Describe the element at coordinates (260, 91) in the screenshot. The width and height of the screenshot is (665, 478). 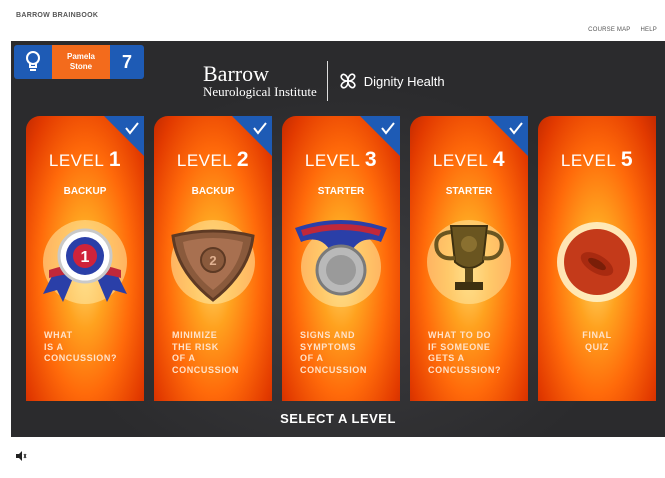
I see `barrow-logo-subtitle: Neurological Institute` at that location.